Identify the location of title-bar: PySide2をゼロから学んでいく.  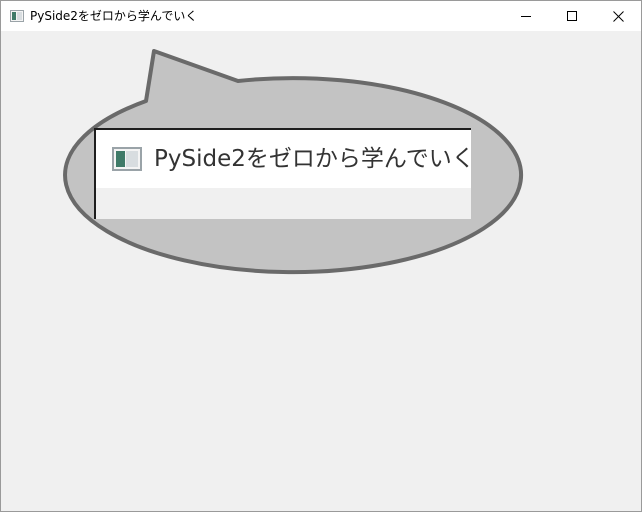
(321, 16).